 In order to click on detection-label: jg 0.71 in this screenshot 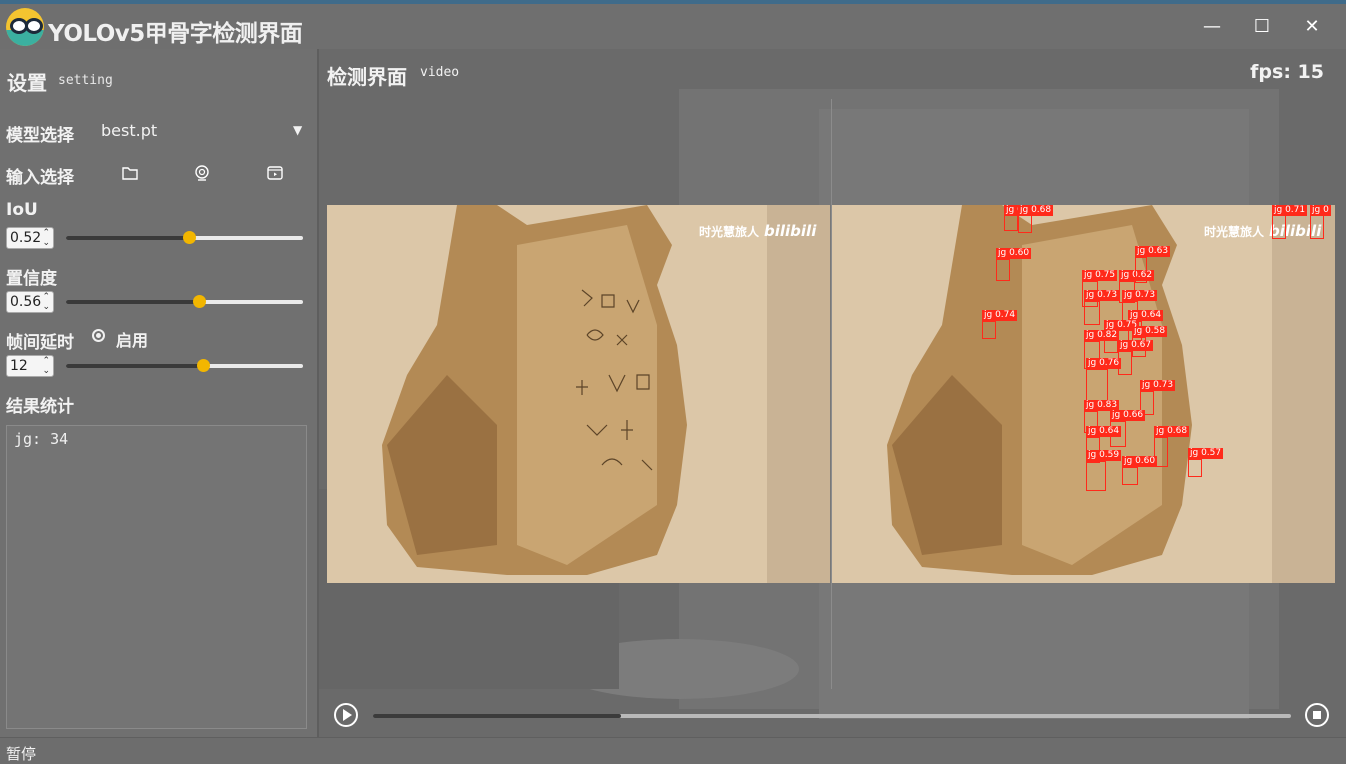, I will do `click(1290, 210)`.